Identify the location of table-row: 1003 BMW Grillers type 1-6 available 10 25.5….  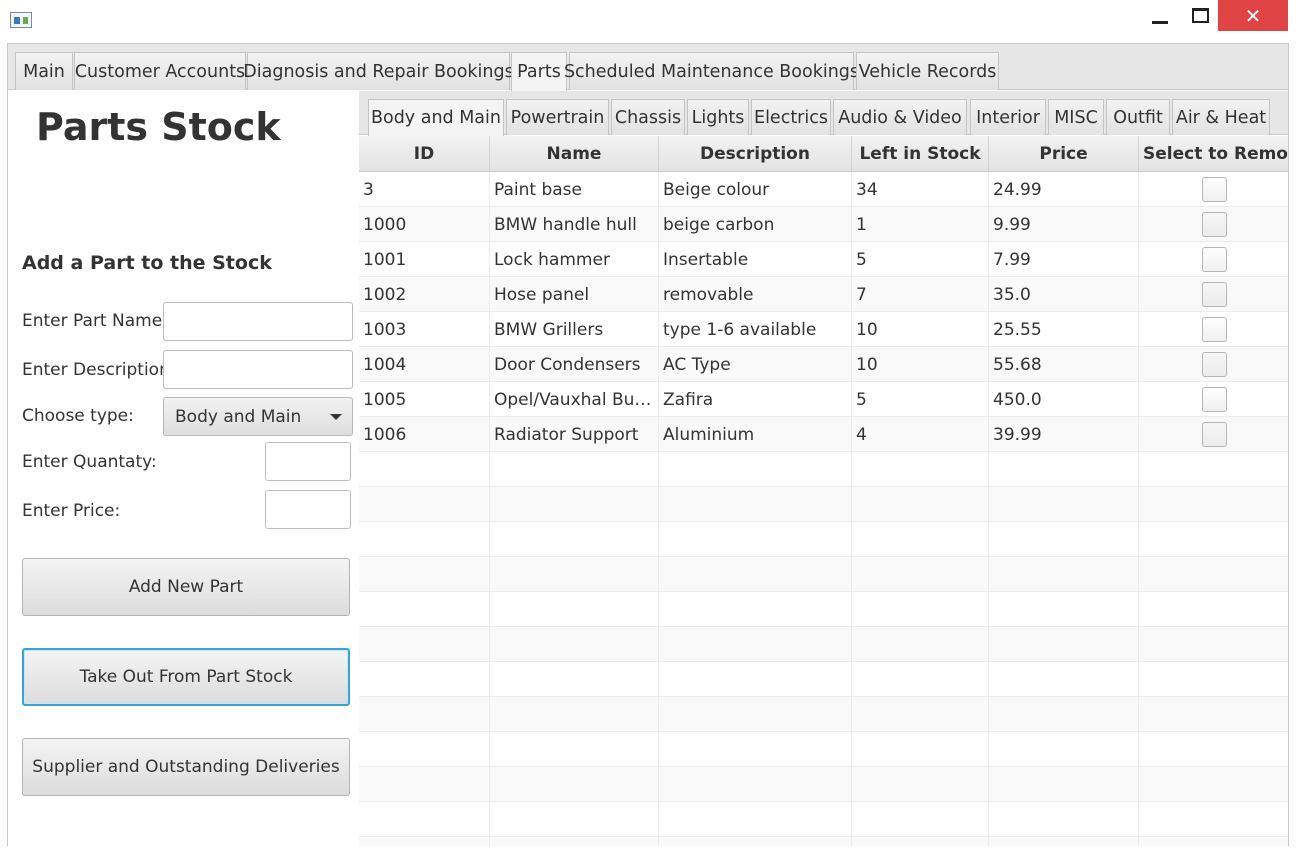
(823, 329).